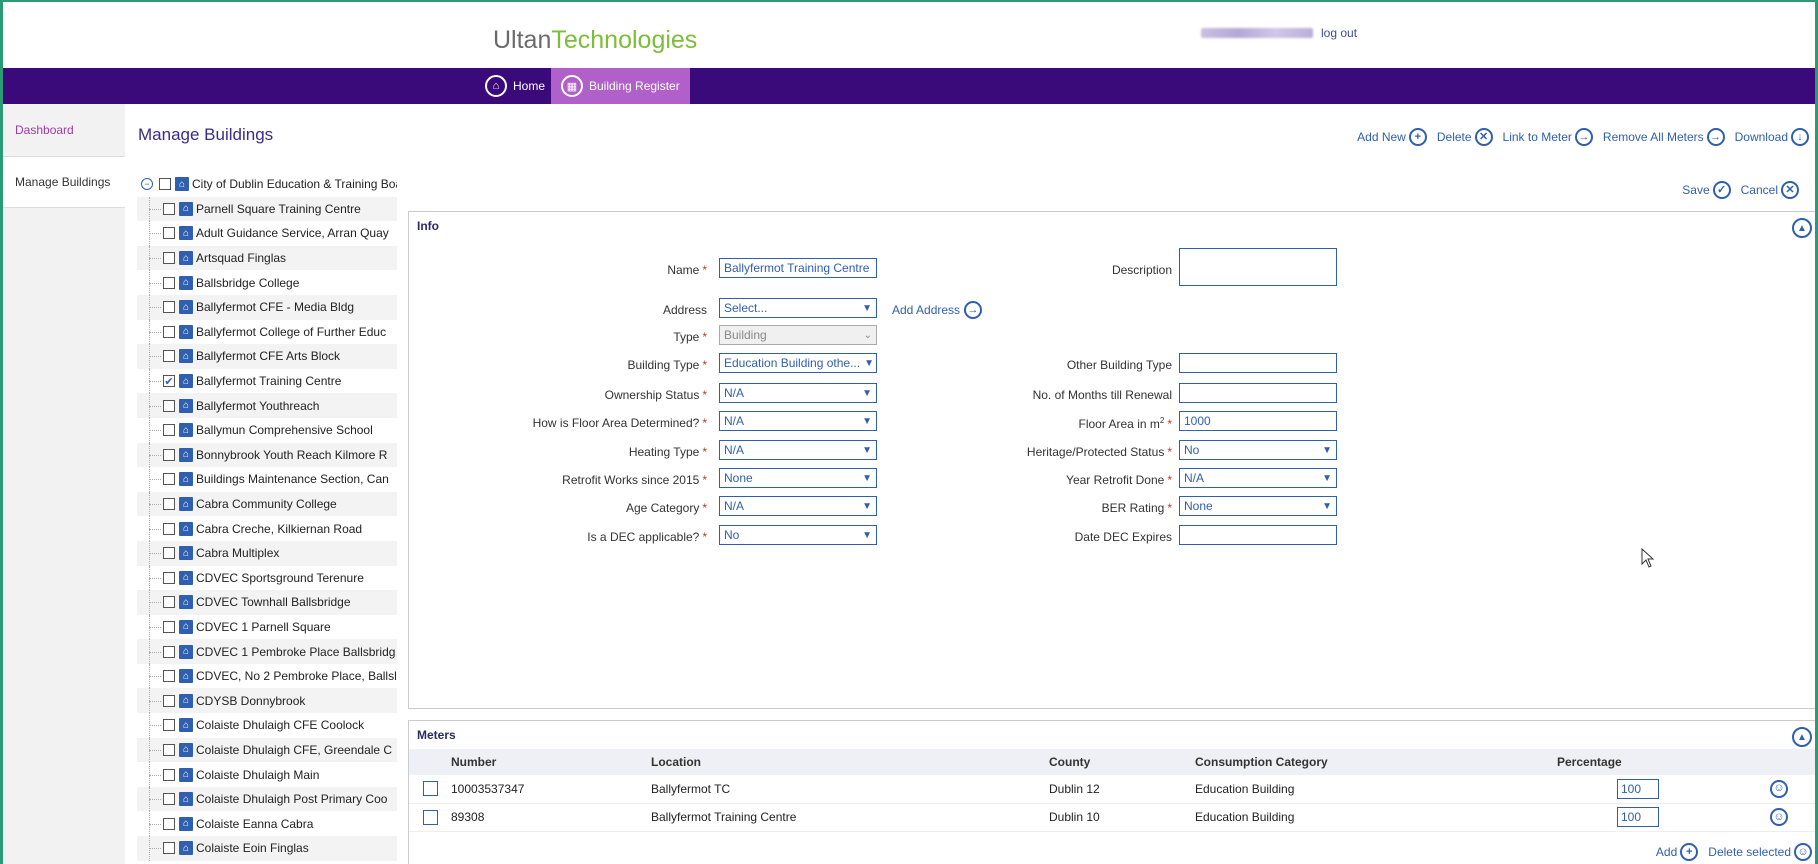 Image resolution: width=1818 pixels, height=864 pixels. I want to click on tree-item: ⌂ Ballyfermot CFE Arts Block, so click(267, 356).